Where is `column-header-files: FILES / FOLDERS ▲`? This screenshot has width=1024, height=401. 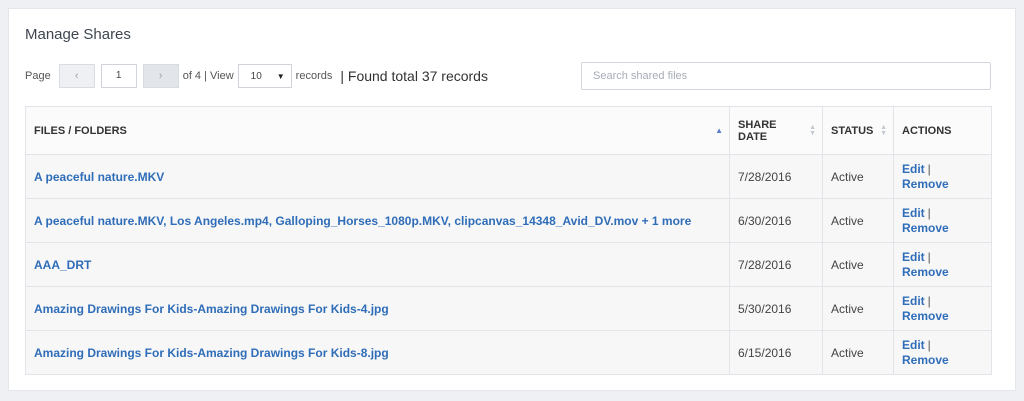 column-header-files: FILES / FOLDERS ▲ is located at coordinates (377, 130).